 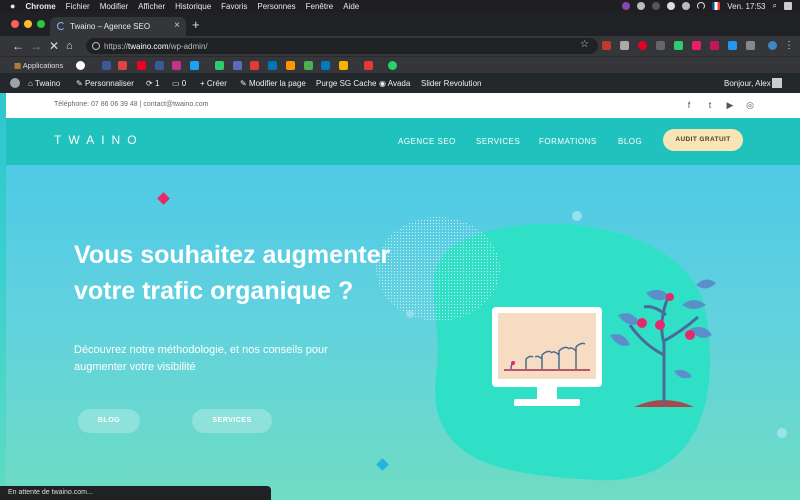 I want to click on nav-blog: BLOG, so click(x=630, y=141).